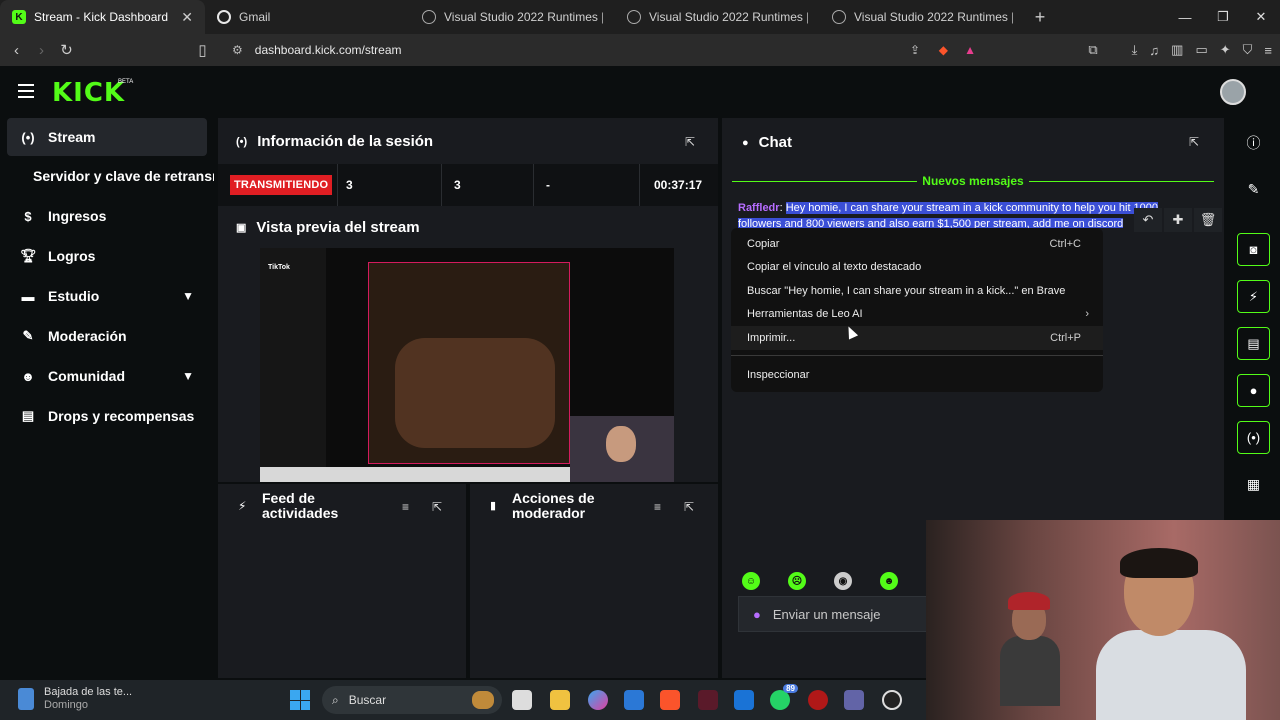 The width and height of the screenshot is (1280, 720). What do you see at coordinates (973, 181) in the screenshot?
I see `new-messages-divider: Nuevos mensajes` at bounding box center [973, 181].